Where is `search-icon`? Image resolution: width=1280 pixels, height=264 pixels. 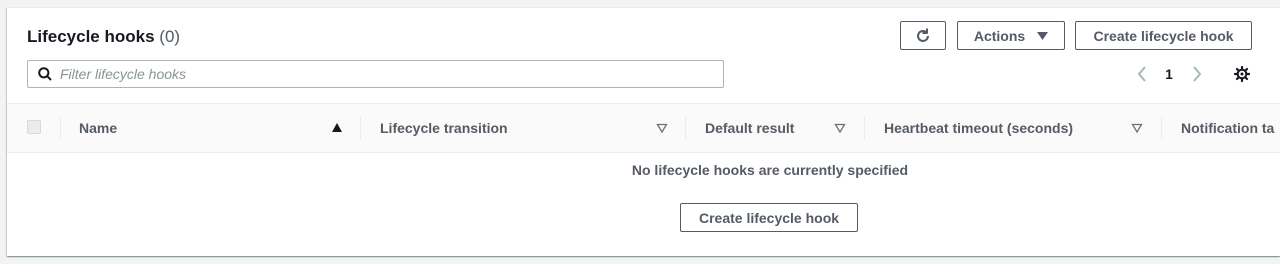
search-icon is located at coordinates (45, 74).